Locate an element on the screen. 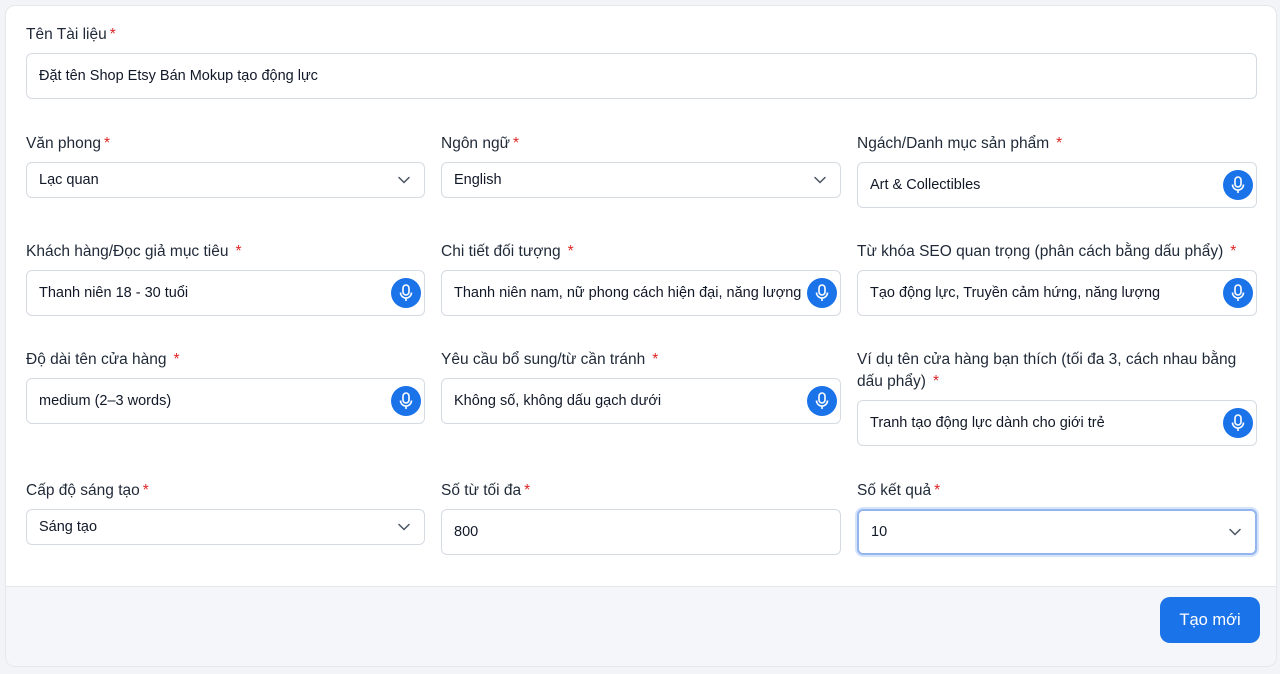 The width and height of the screenshot is (1280, 674). field-label: Cấp độ sáng tạo * is located at coordinates (225, 491).